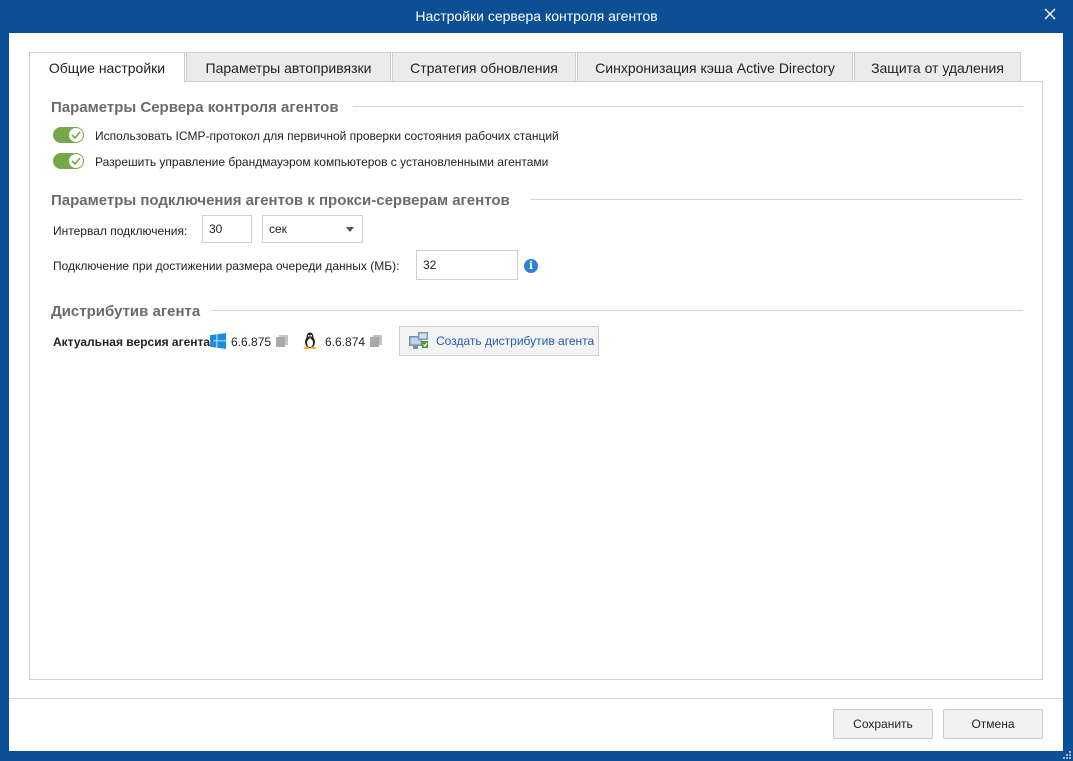 The height and width of the screenshot is (761, 1073). Describe the element at coordinates (715, 66) in the screenshot. I see `tab-ad-cache-sync: Синхронизация кэша Active Directory` at that location.